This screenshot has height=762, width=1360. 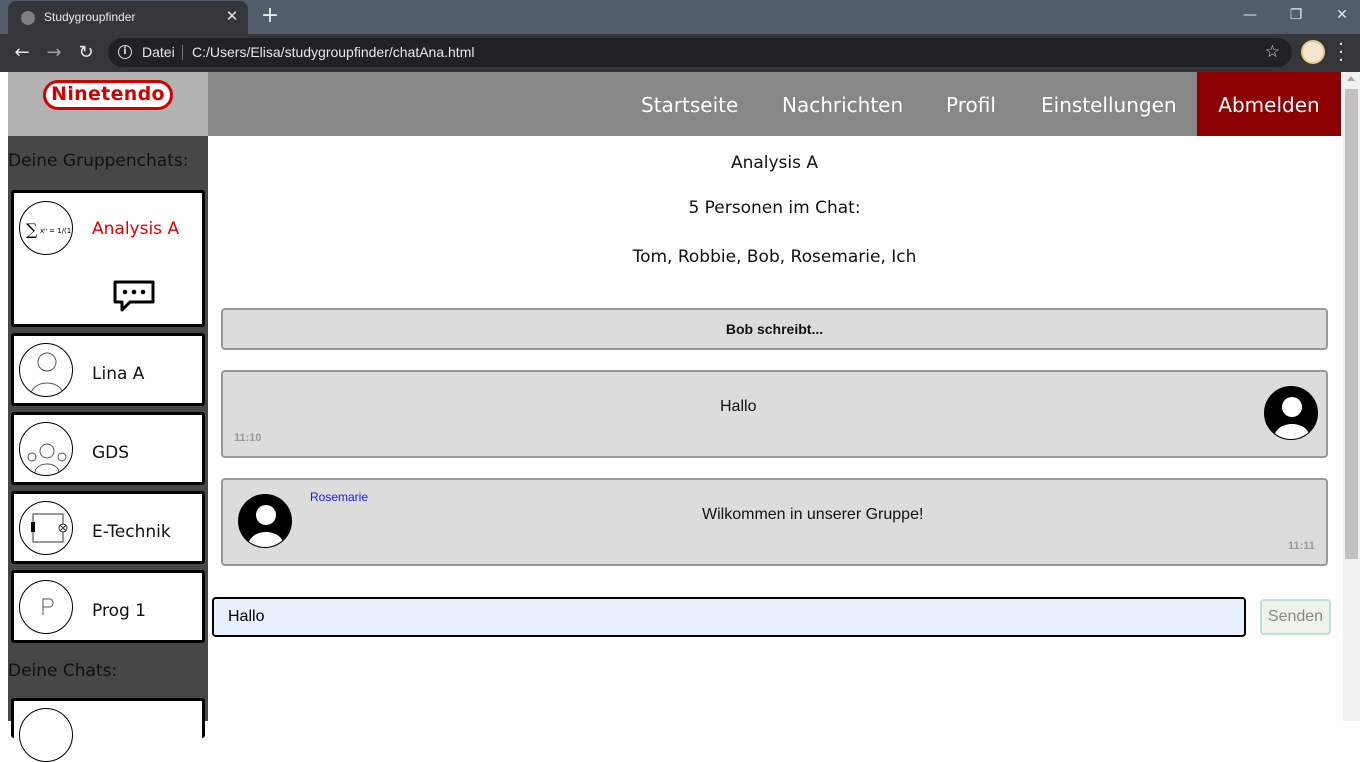 What do you see at coordinates (46, 528) in the screenshot?
I see `circuit-avatar-icon` at bounding box center [46, 528].